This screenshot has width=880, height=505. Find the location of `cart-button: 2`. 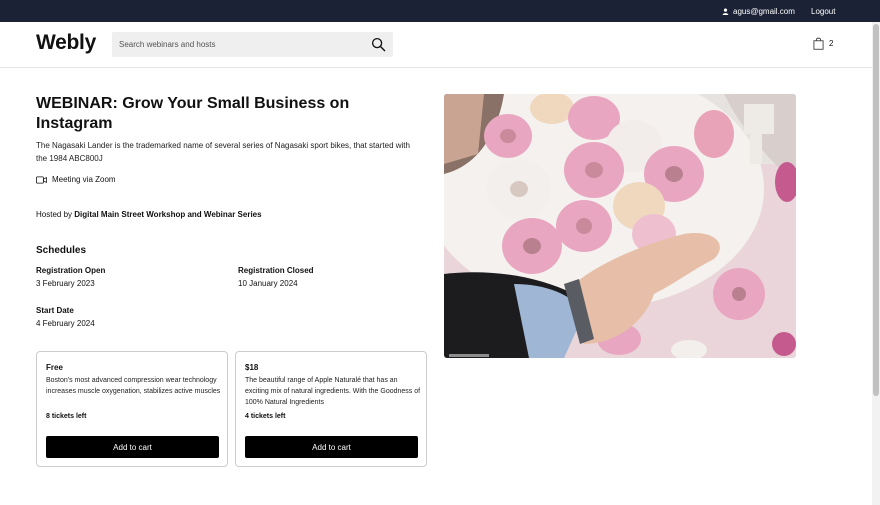

cart-button: 2 is located at coordinates (823, 43).